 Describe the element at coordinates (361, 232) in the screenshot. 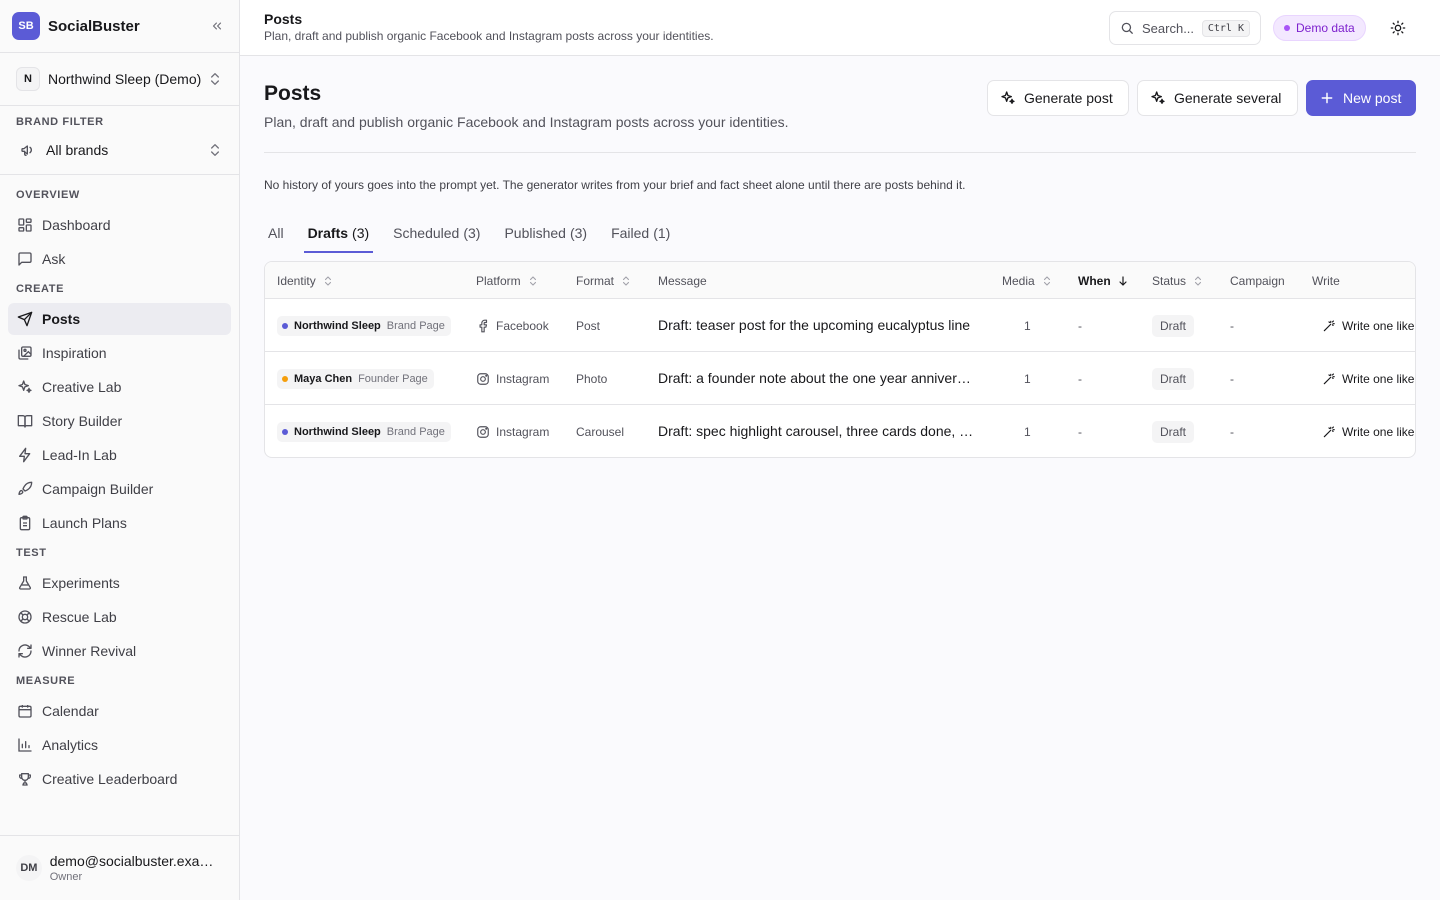

I see `tab-count: (3)` at that location.